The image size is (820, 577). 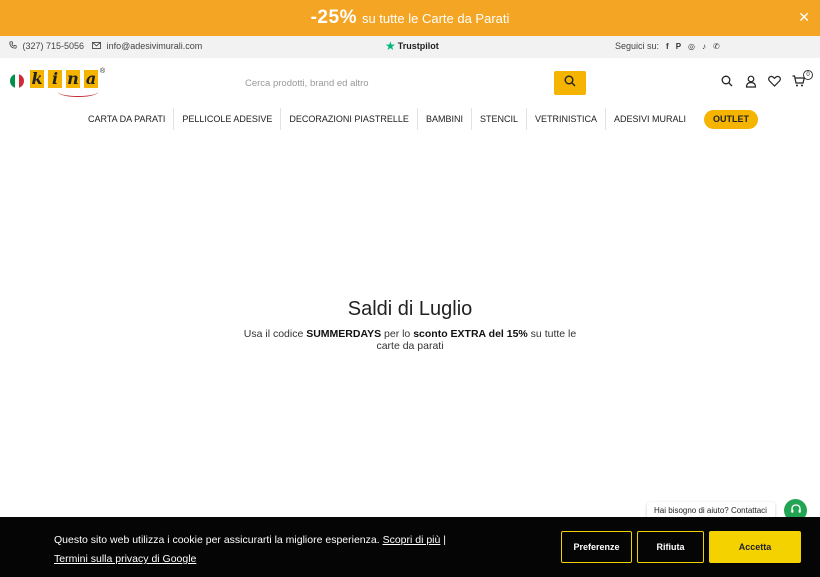 What do you see at coordinates (750, 81) in the screenshot?
I see `account-icon` at bounding box center [750, 81].